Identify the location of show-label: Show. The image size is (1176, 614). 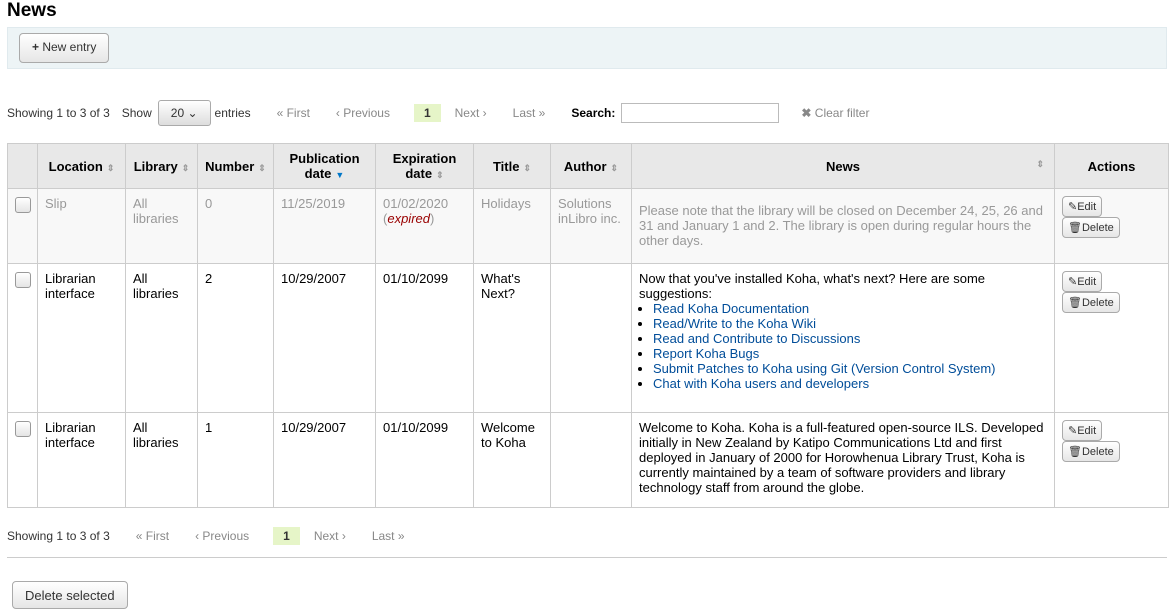
(136, 113).